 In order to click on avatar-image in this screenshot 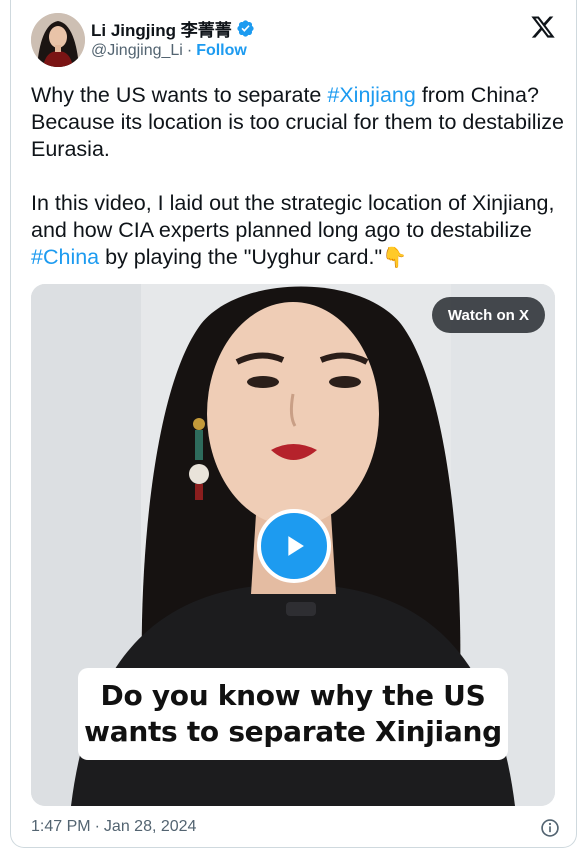, I will do `click(58, 40)`.